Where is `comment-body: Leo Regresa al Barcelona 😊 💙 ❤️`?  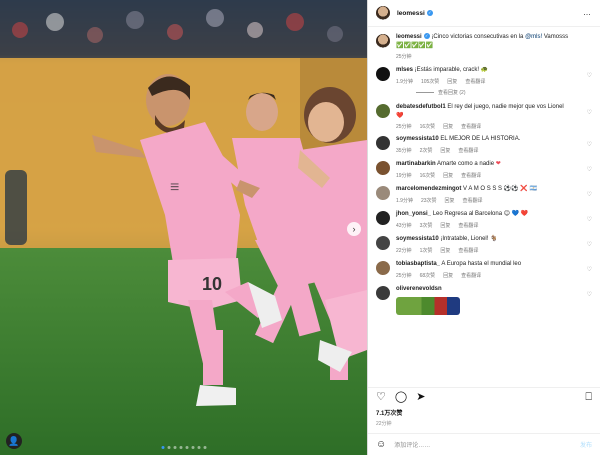 comment-body: Leo Regresa al Barcelona 😊 💙 ❤️ is located at coordinates (480, 214).